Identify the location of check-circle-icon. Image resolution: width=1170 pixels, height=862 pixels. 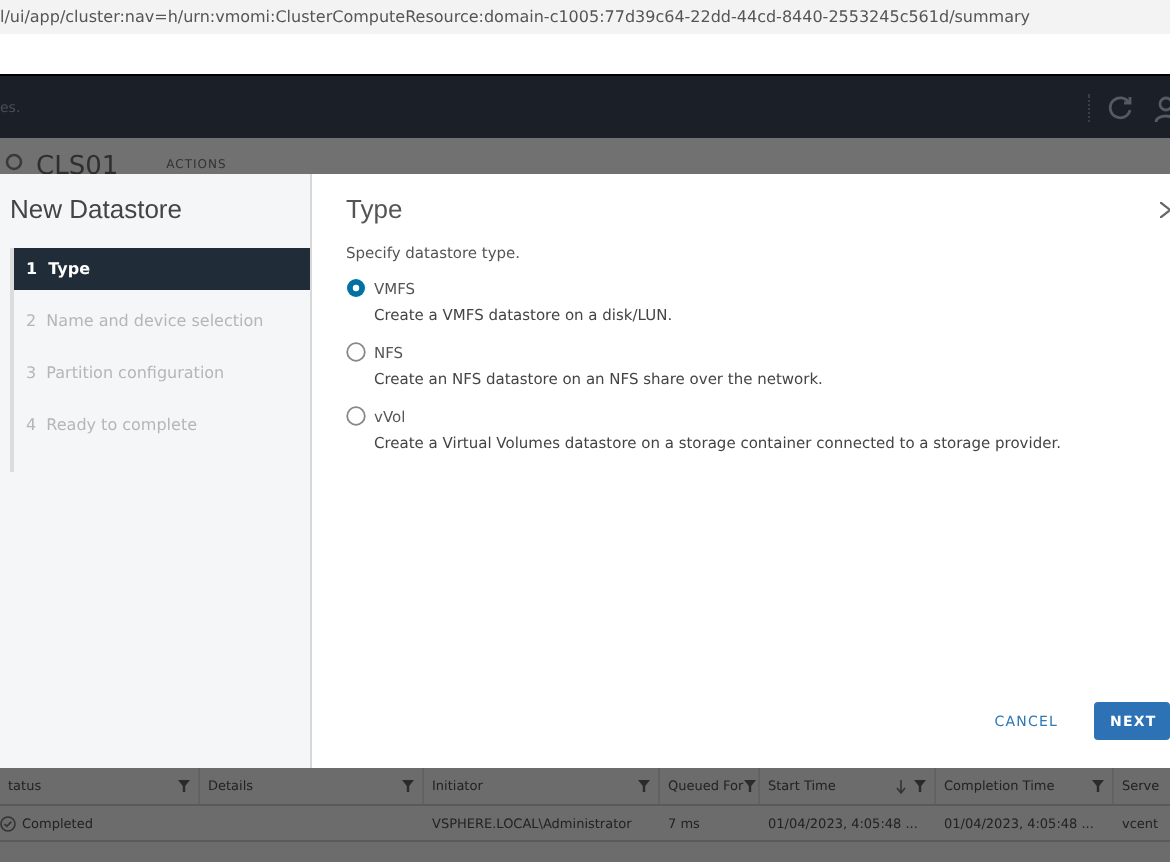
(8, 823).